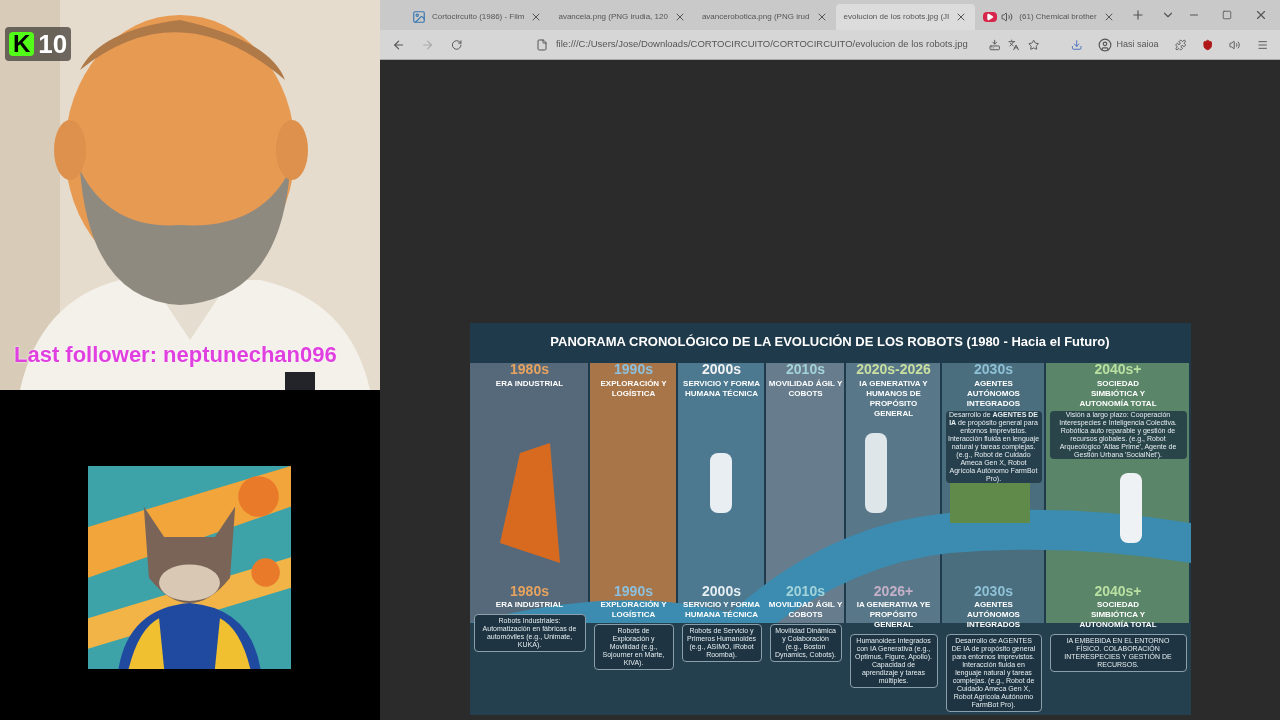  I want to click on profile-icon, so click(1105, 44).